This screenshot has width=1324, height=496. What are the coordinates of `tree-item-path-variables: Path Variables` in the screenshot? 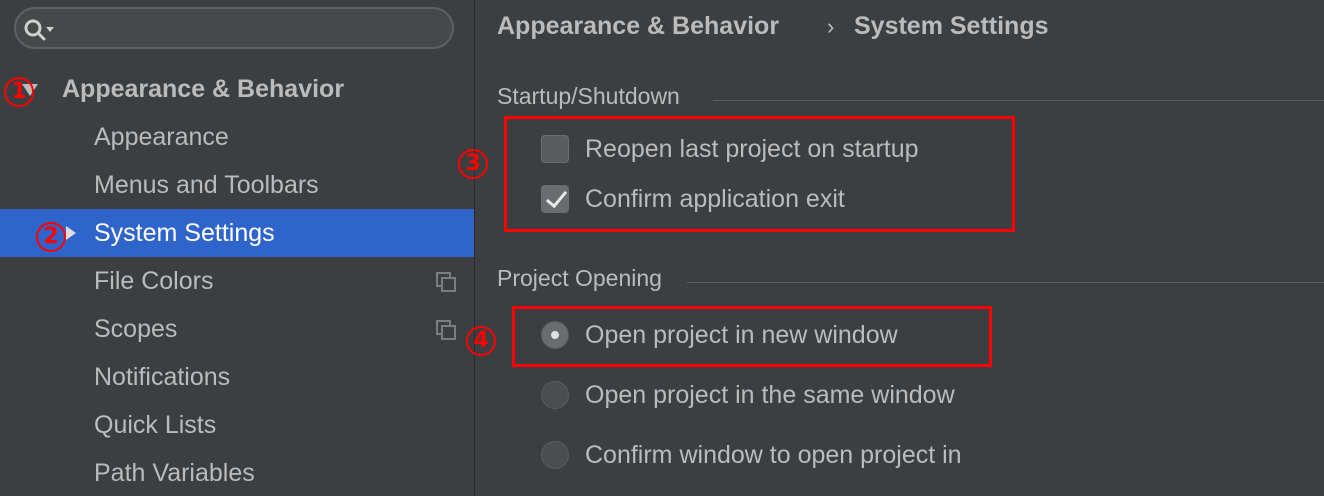 It's located at (237, 472).